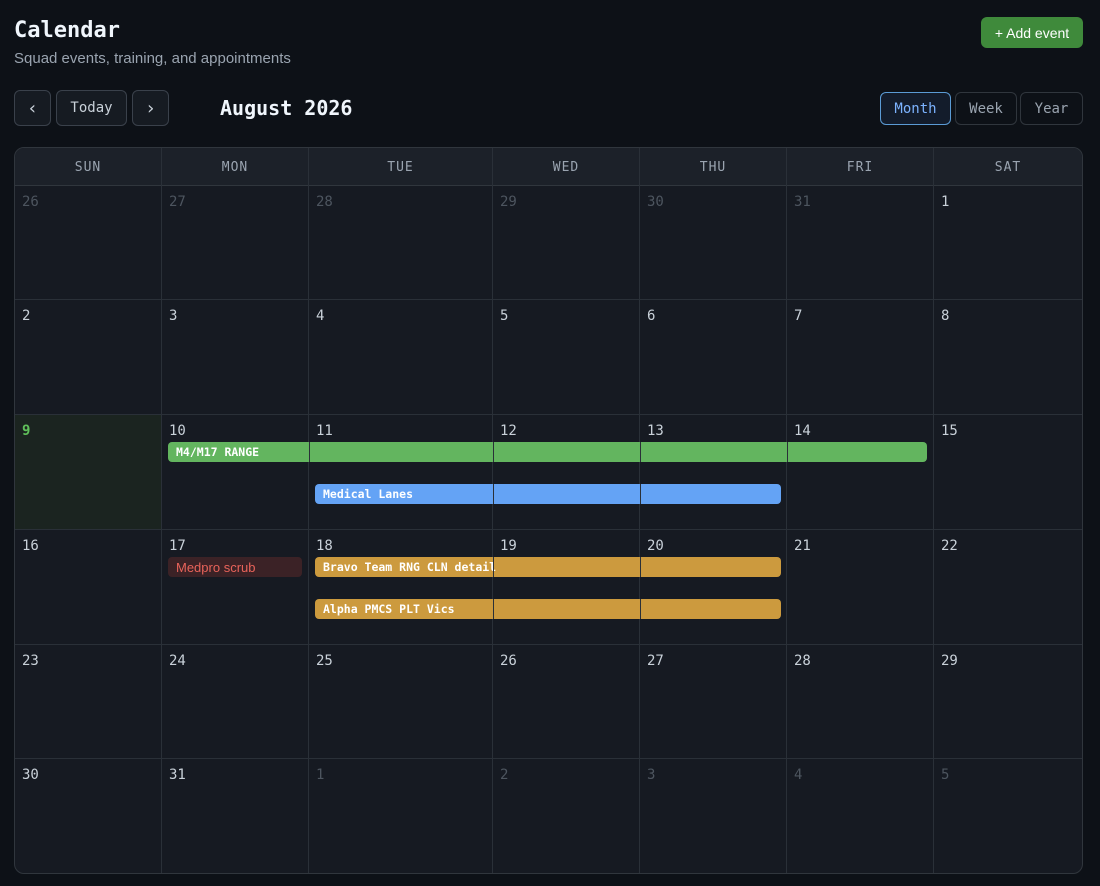 The height and width of the screenshot is (886, 1100). Describe the element at coordinates (713, 357) in the screenshot. I see `day-cell: 6` at that location.